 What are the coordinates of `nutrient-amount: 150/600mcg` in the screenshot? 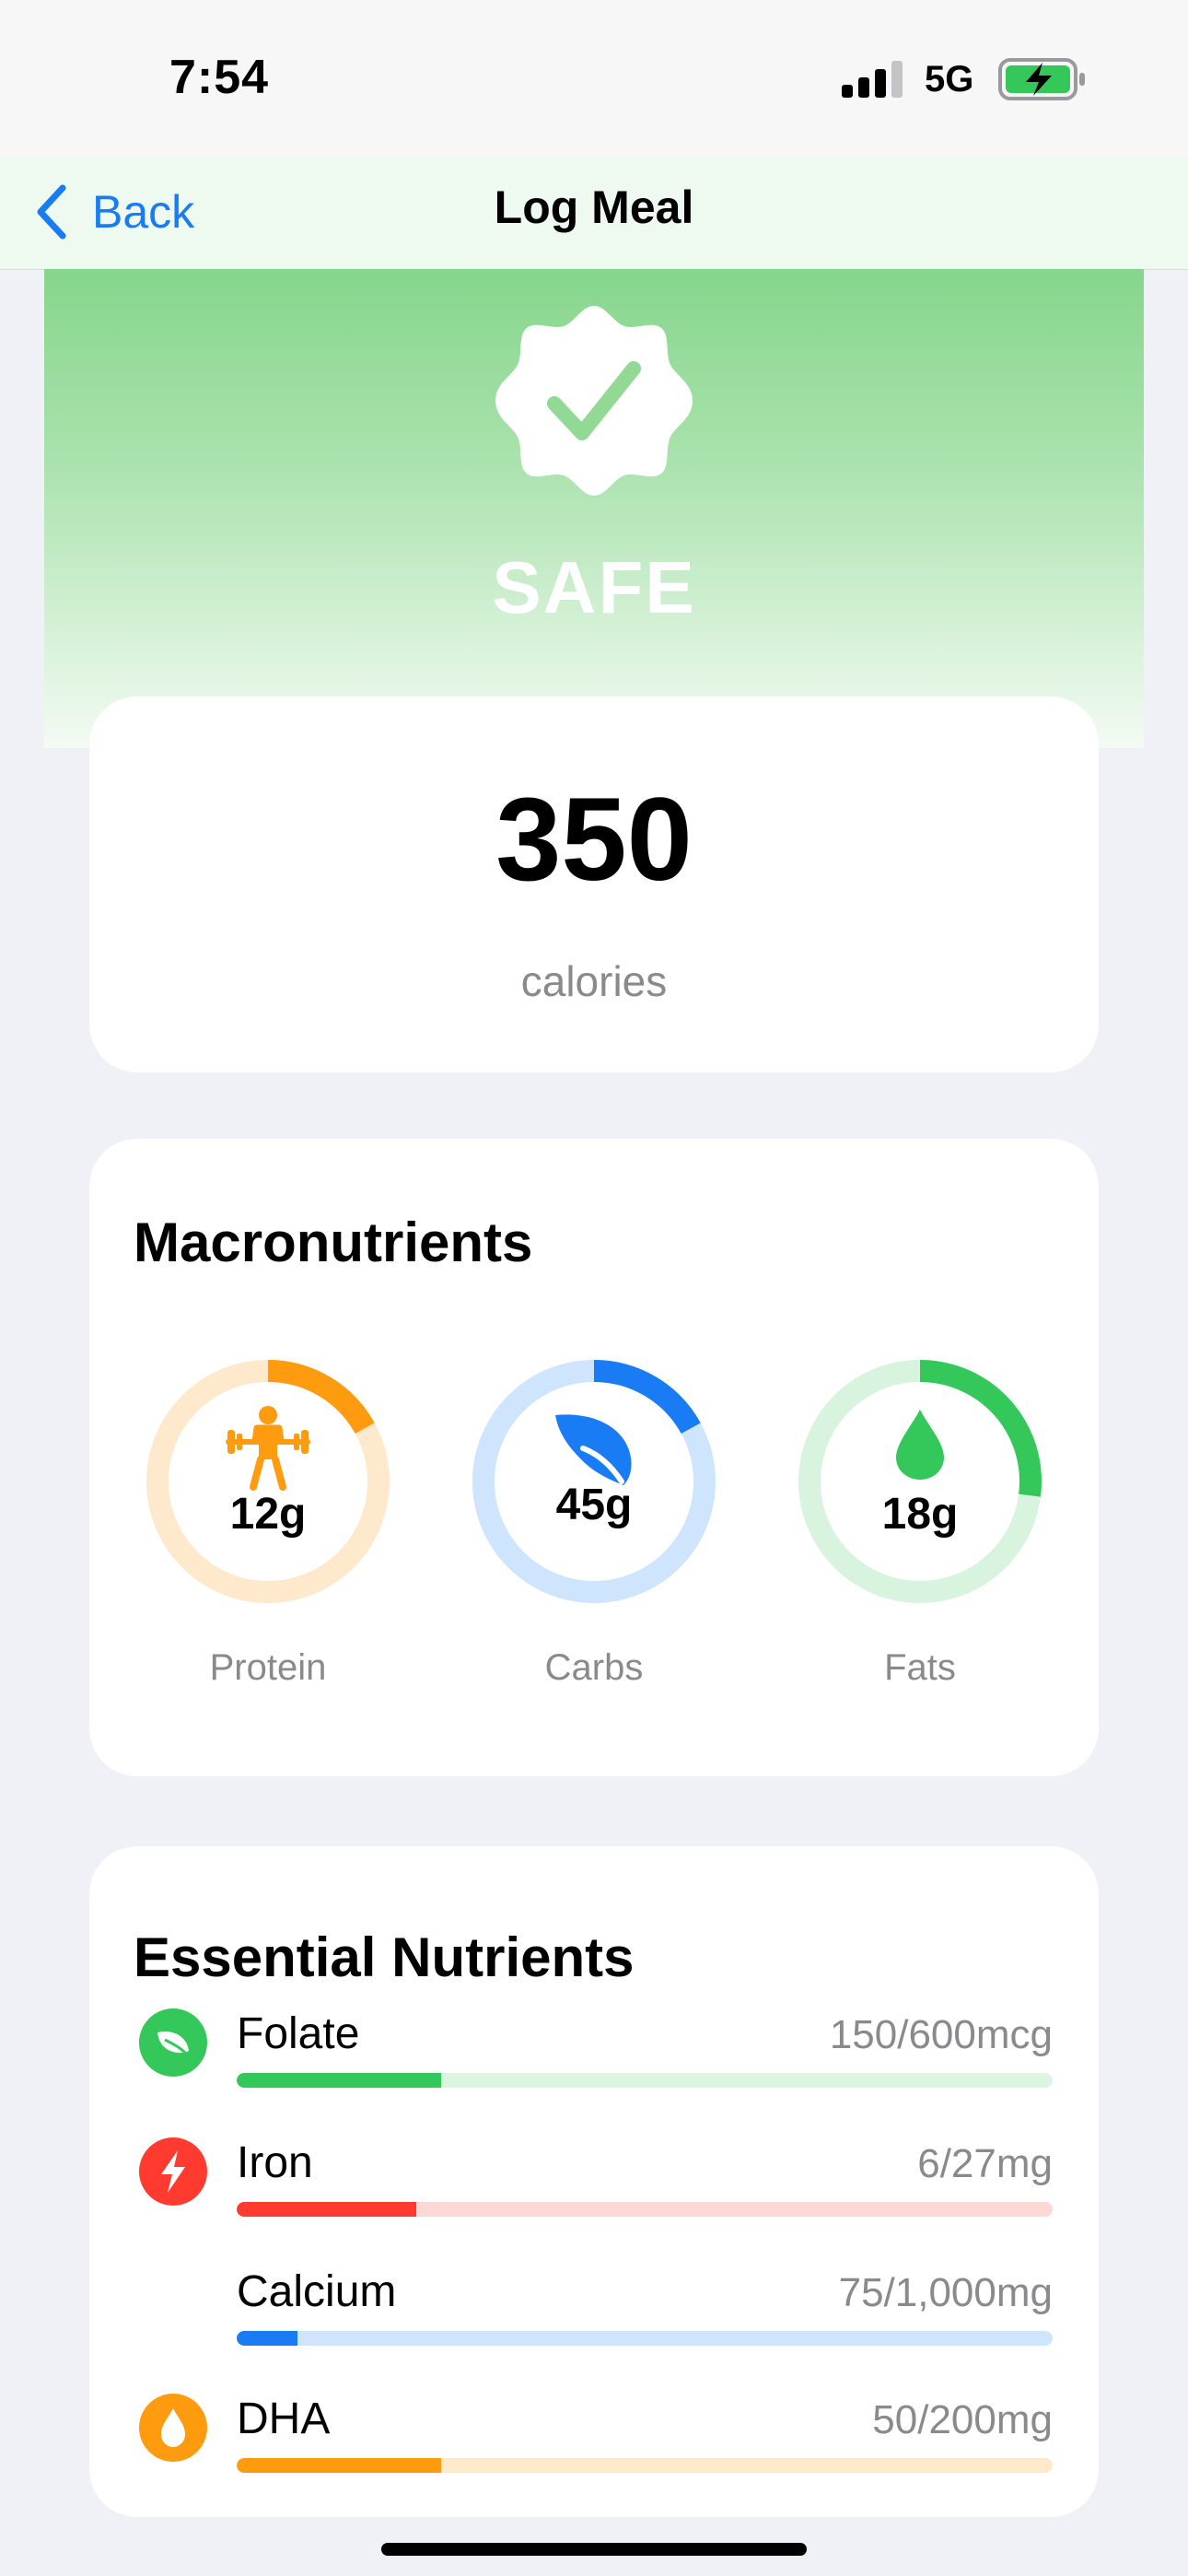 It's located at (941, 2034).